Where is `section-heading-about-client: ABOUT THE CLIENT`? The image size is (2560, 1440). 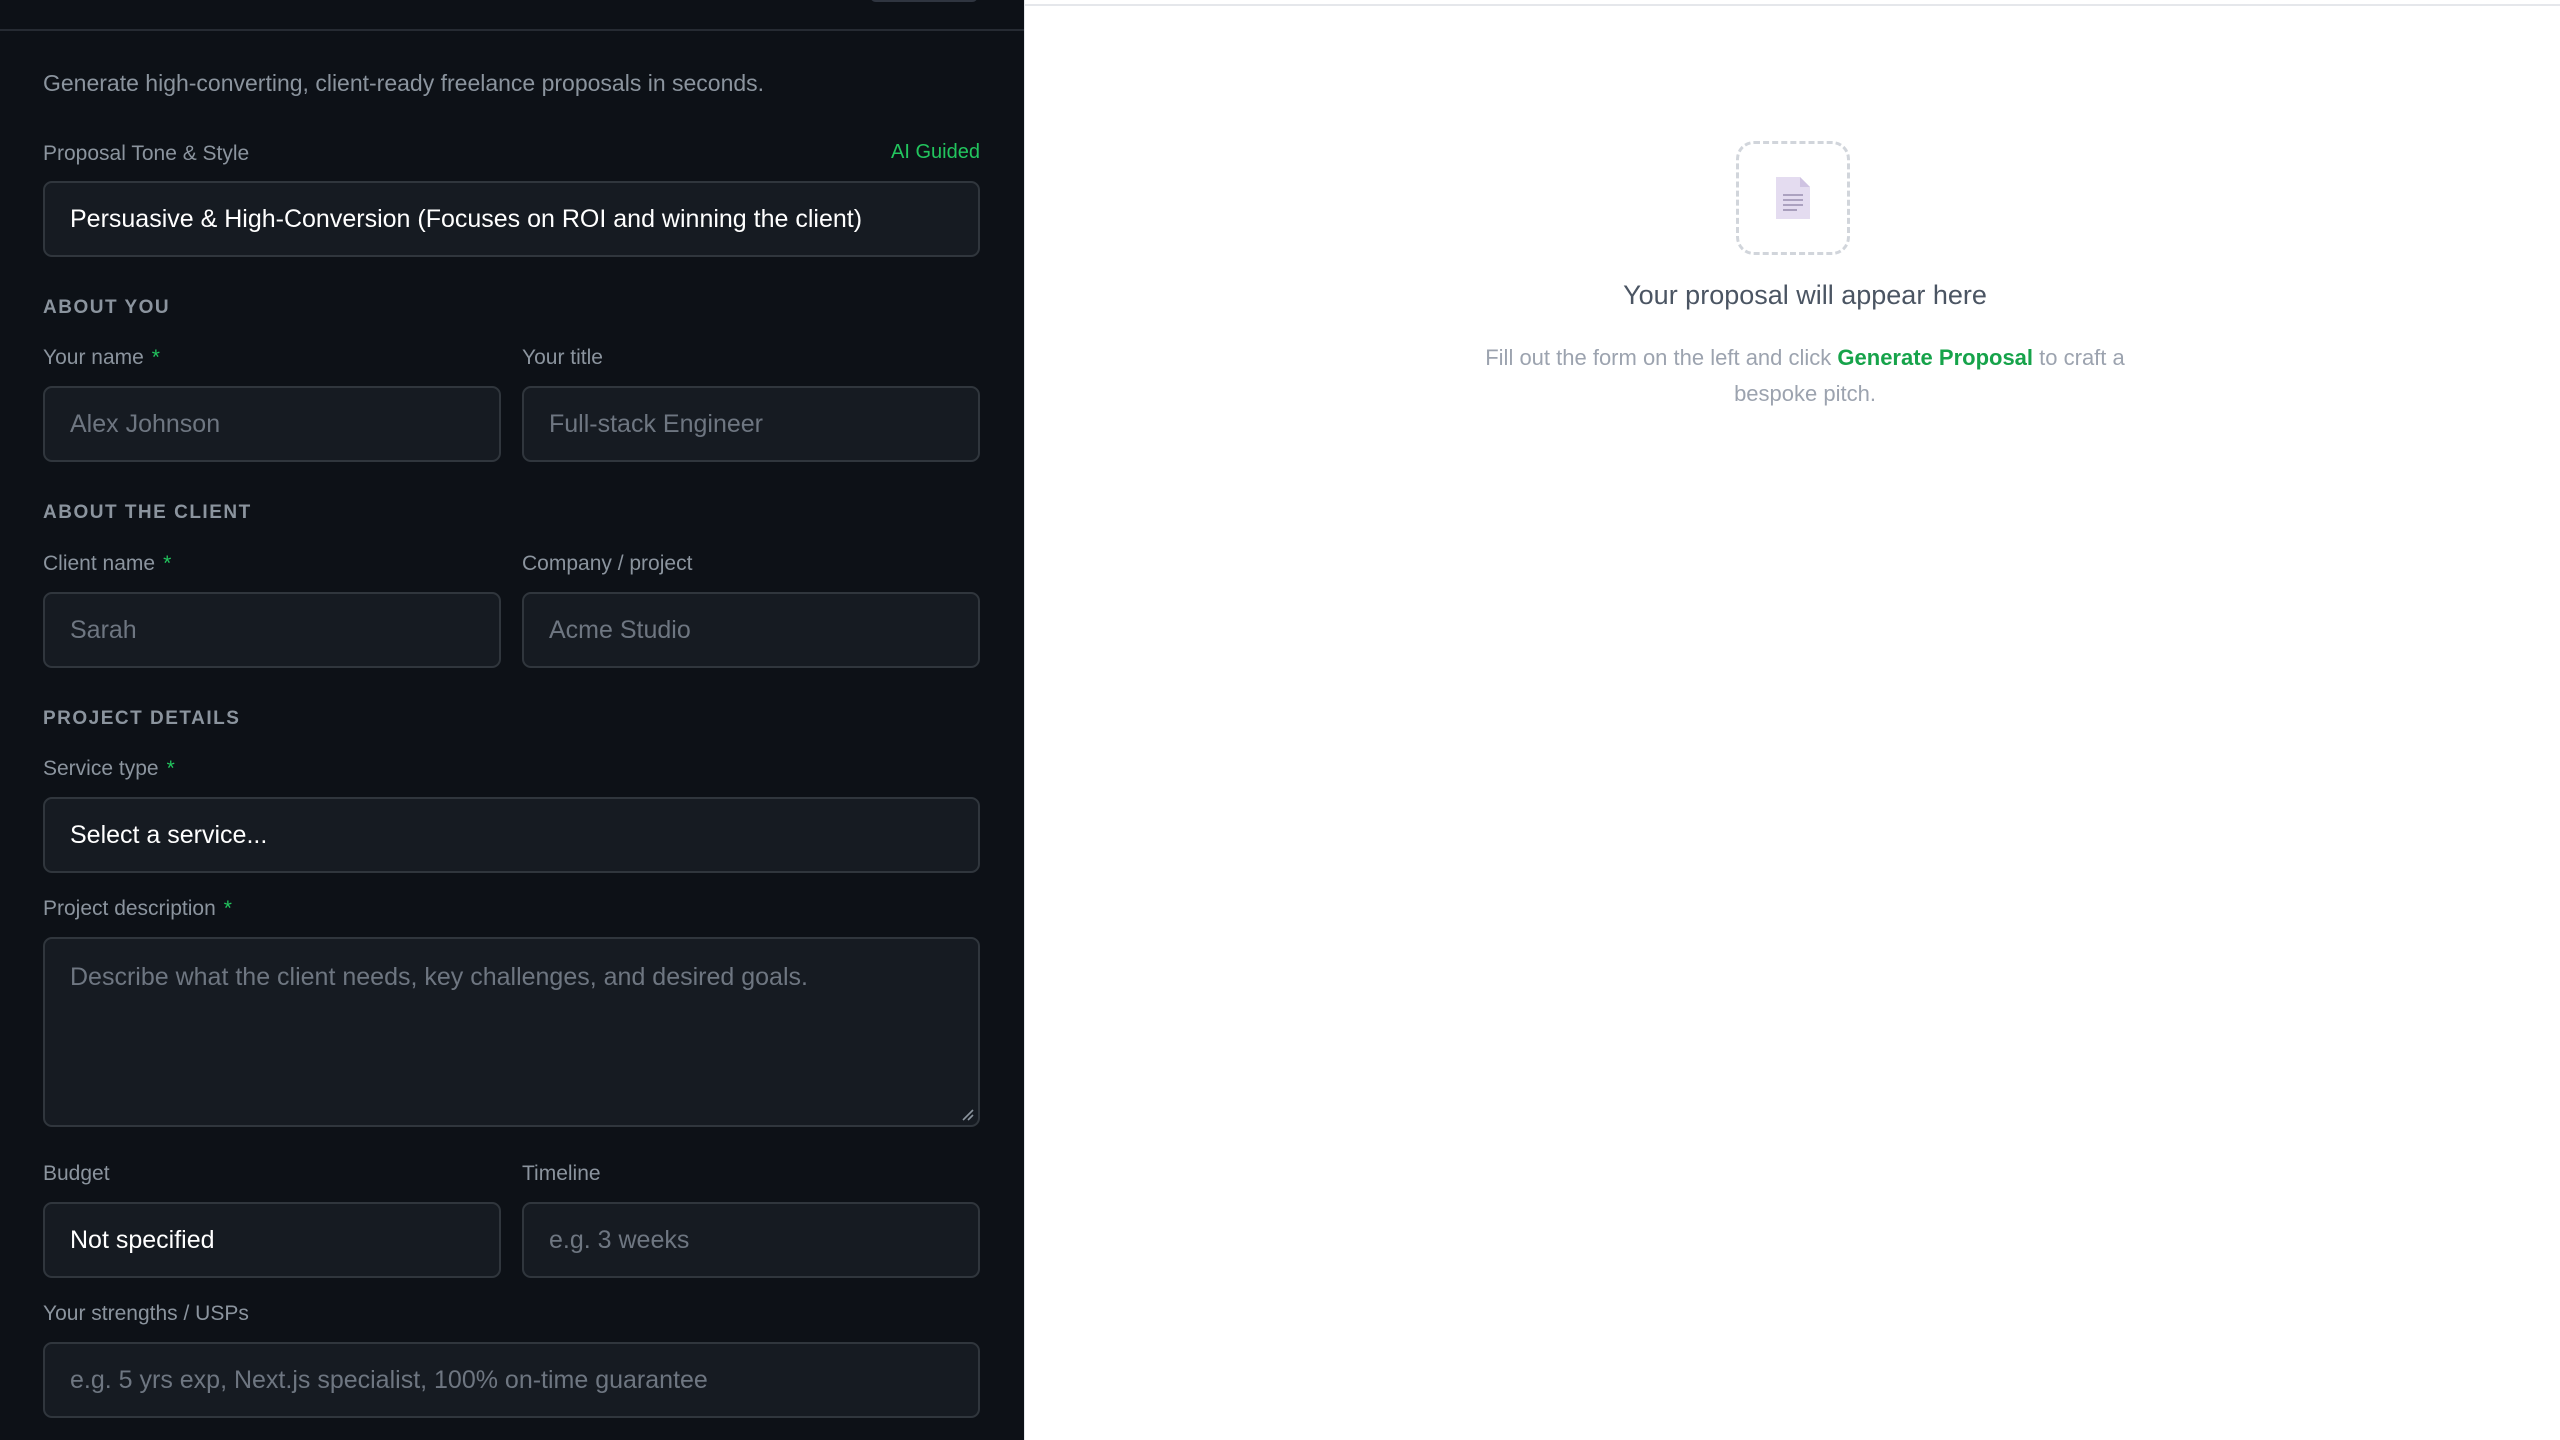 section-heading-about-client: ABOUT THE CLIENT is located at coordinates (147, 512).